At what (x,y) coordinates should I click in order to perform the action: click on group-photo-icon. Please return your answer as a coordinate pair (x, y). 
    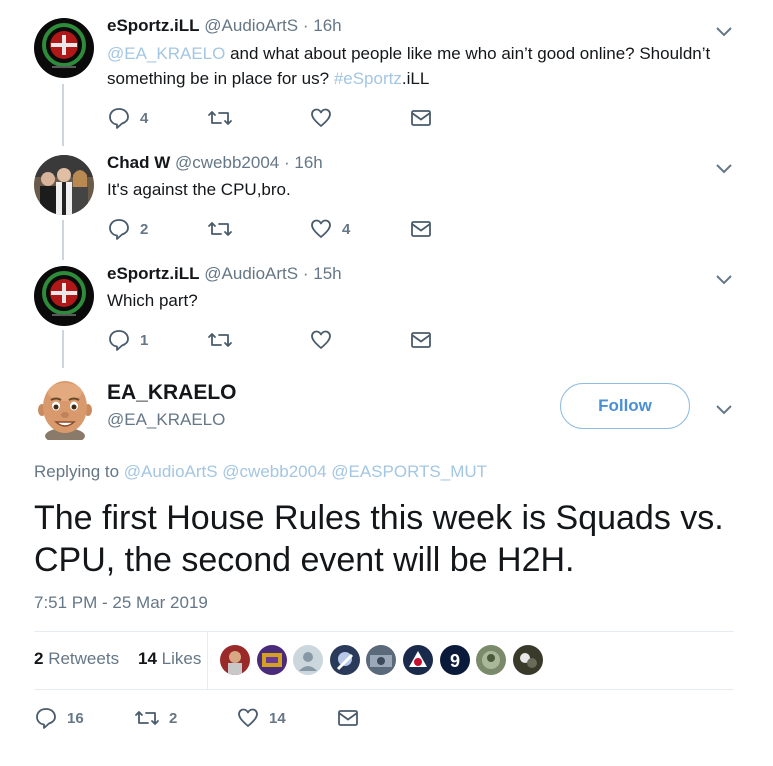
    Looking at the image, I should click on (64, 185).